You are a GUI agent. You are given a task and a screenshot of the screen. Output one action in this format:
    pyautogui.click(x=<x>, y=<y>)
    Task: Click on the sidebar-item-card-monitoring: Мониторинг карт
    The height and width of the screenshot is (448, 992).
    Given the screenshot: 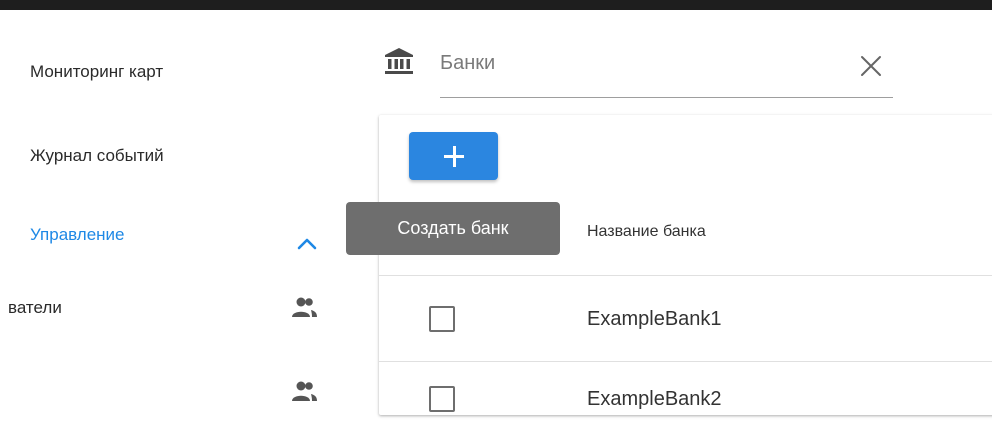 What is the action you would take?
    pyautogui.click(x=96, y=72)
    